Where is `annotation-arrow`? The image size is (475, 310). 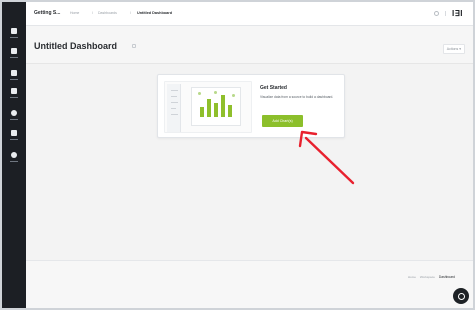
annotation-arrow is located at coordinates (326, 157).